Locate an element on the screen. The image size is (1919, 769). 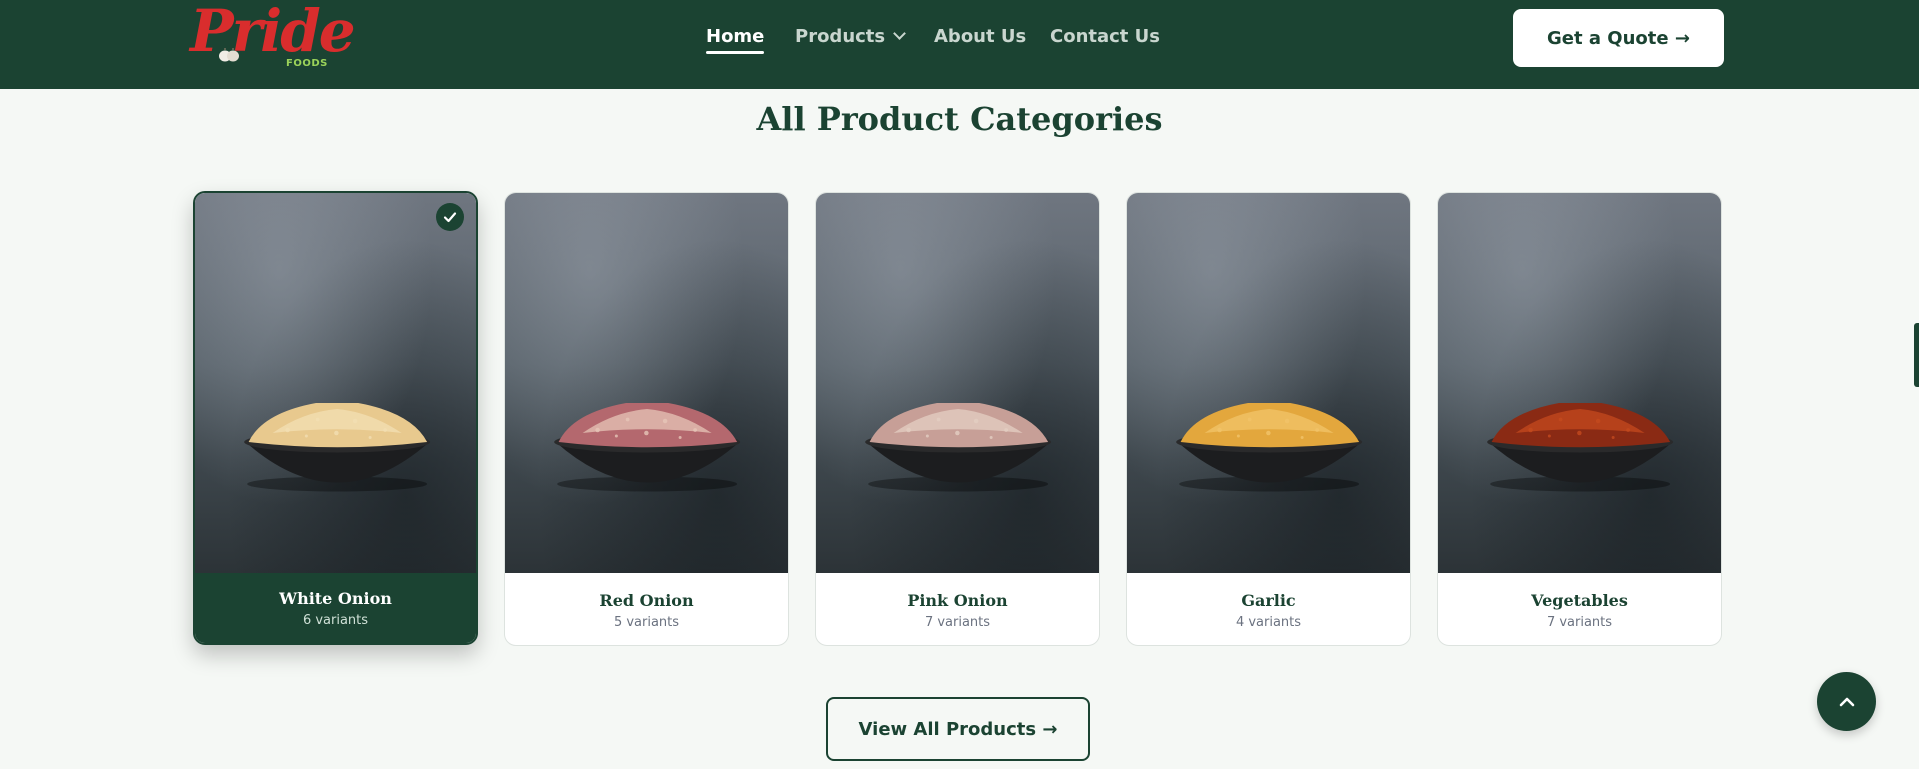
view-all-products-button: View All Products → is located at coordinates (958, 729).